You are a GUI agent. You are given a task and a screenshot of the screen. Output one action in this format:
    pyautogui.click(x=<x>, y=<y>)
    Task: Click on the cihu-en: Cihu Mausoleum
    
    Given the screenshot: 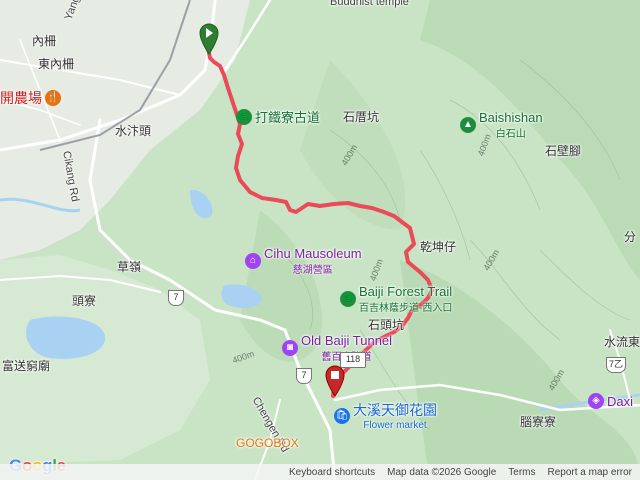 What is the action you would take?
    pyautogui.click(x=313, y=253)
    